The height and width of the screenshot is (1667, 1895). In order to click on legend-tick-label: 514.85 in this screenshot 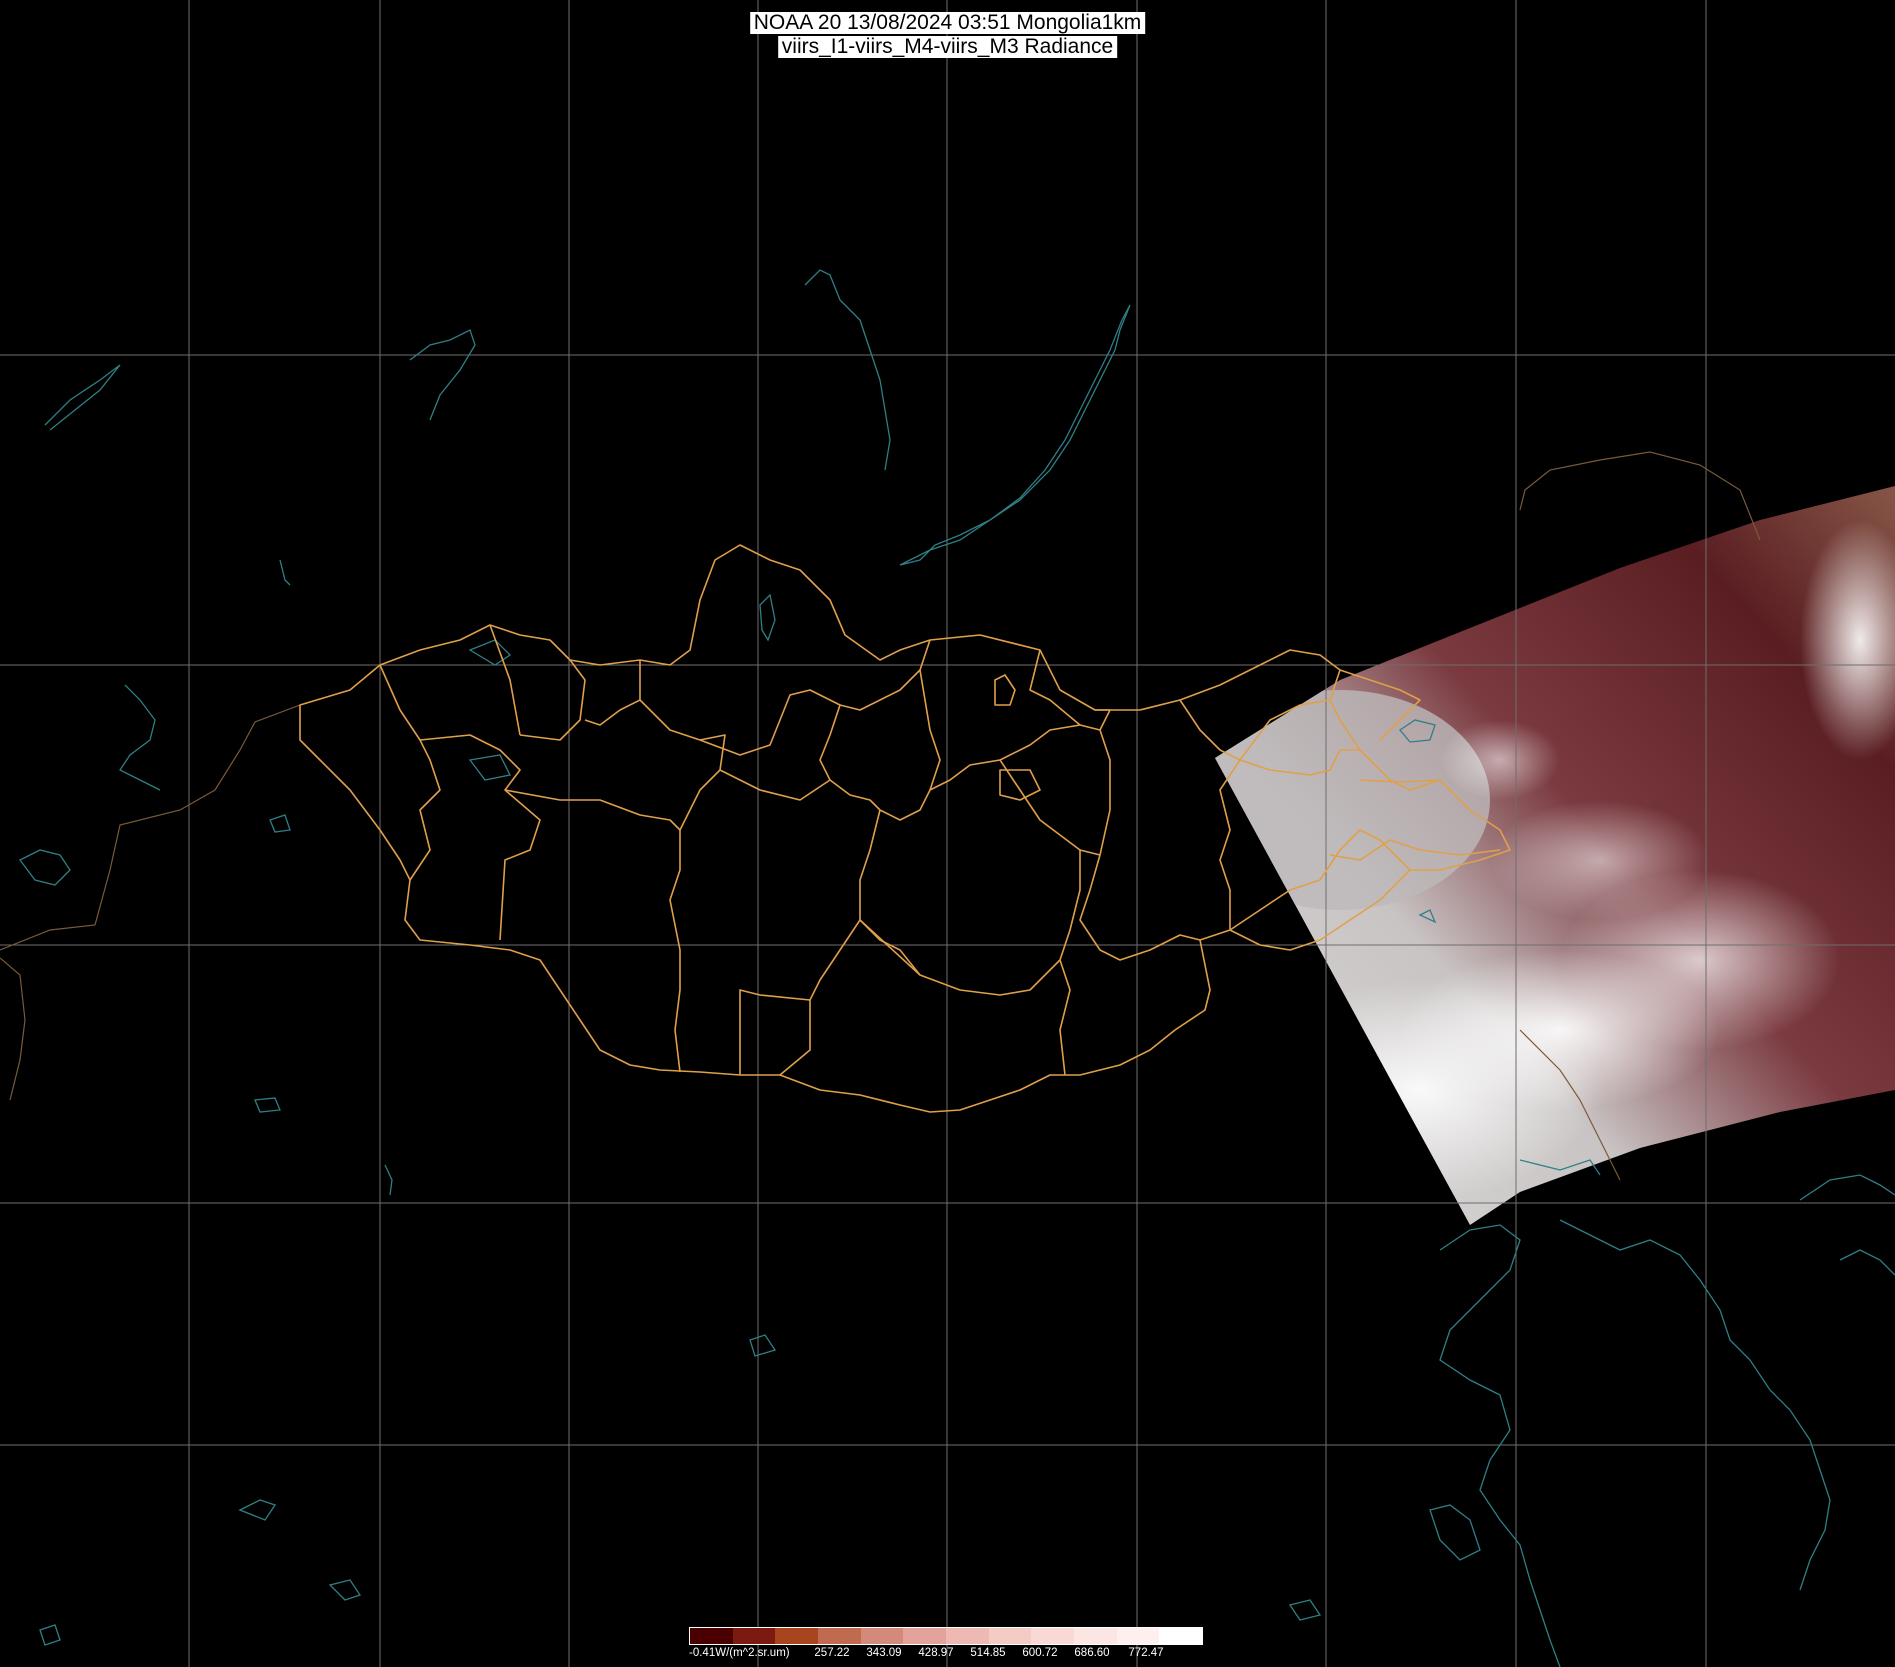, I will do `click(988, 1653)`.